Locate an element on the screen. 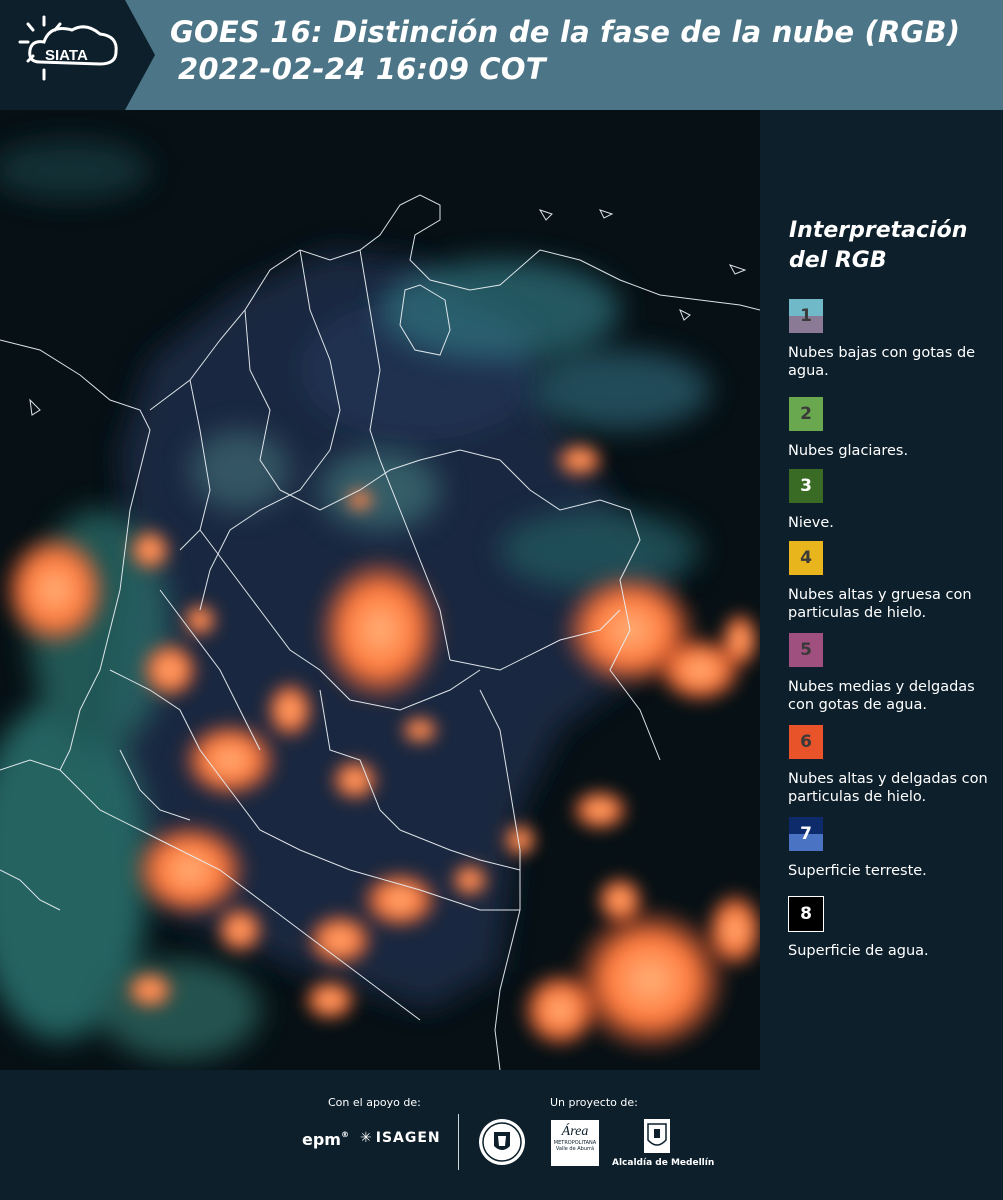 This screenshot has height=1200, width=1003. legend-label: Nubes bajas con gotas de agua. is located at coordinates (882, 362).